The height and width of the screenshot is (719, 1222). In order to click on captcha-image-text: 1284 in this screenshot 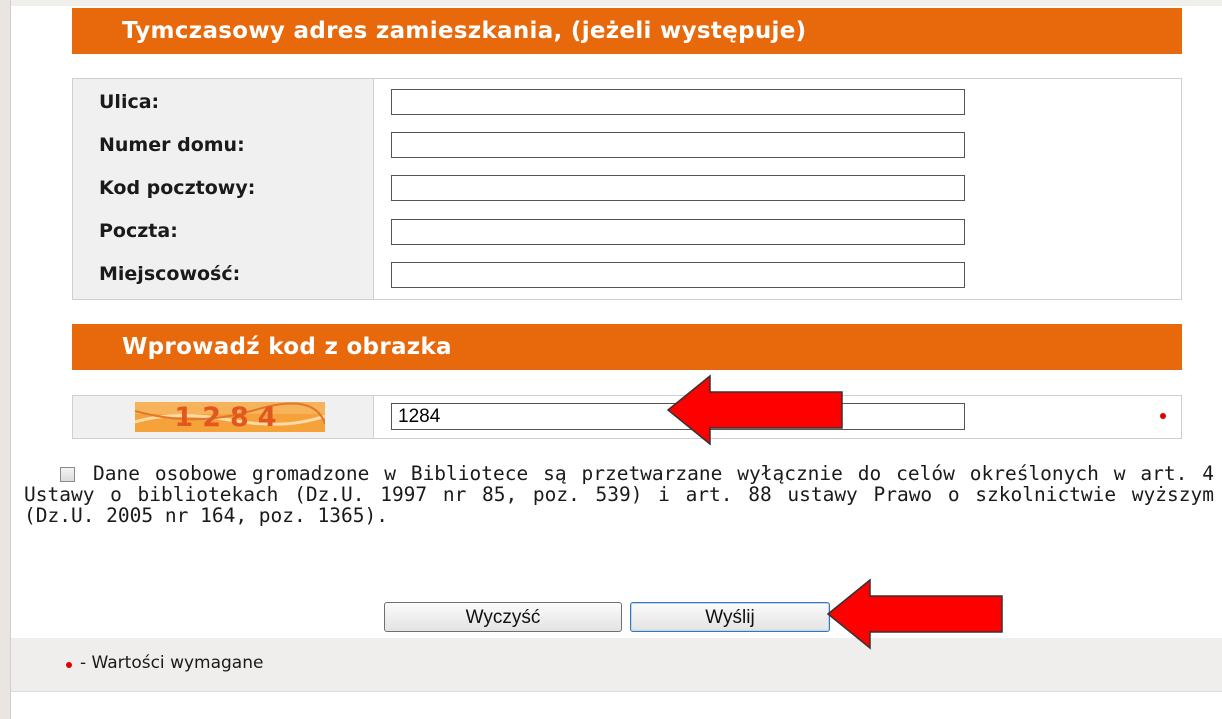, I will do `click(229, 417)`.